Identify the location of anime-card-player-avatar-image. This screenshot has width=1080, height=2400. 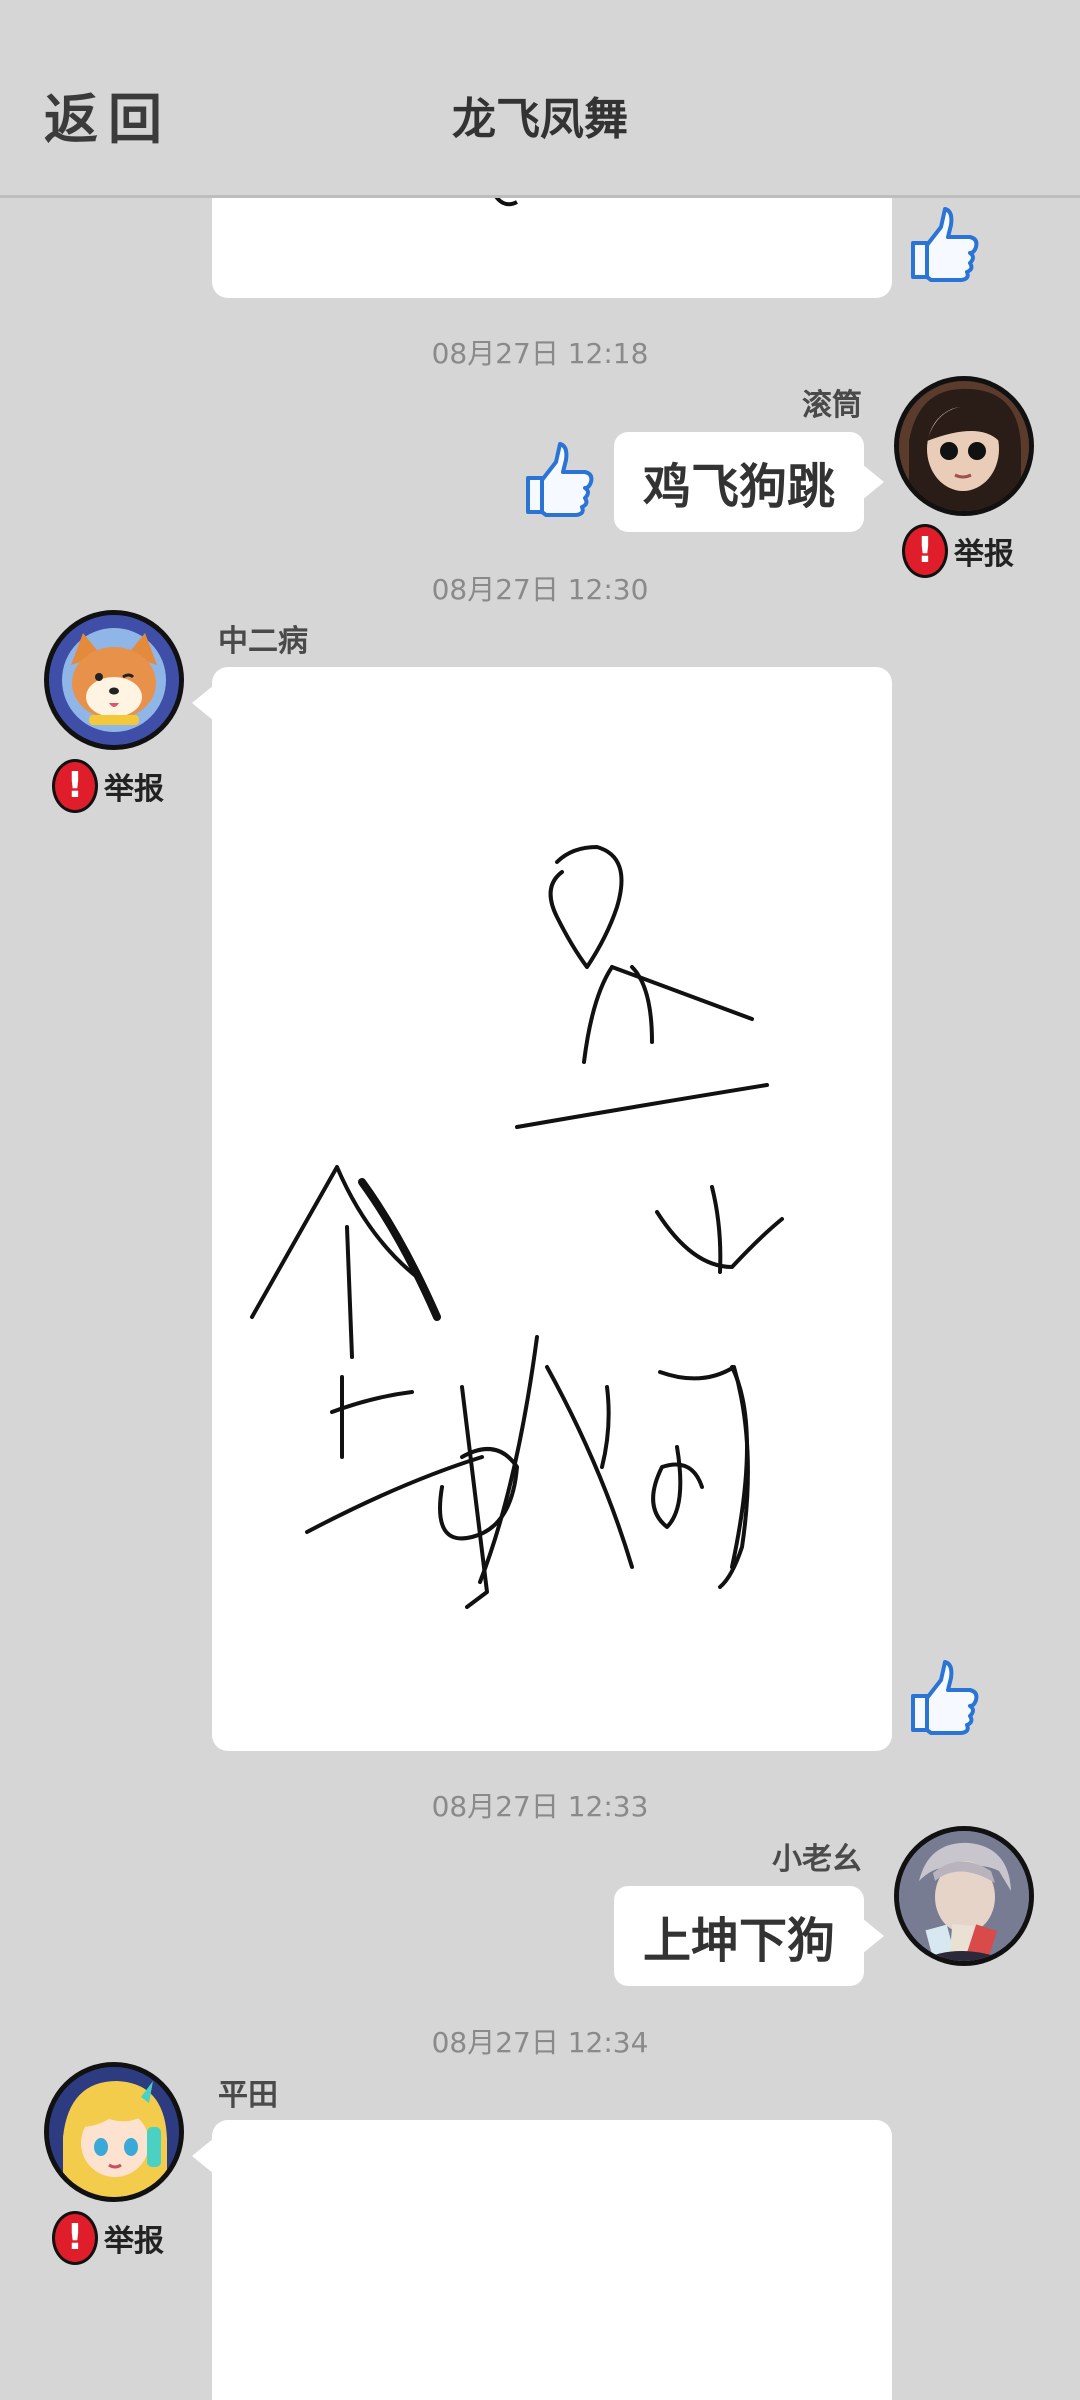
(964, 1896).